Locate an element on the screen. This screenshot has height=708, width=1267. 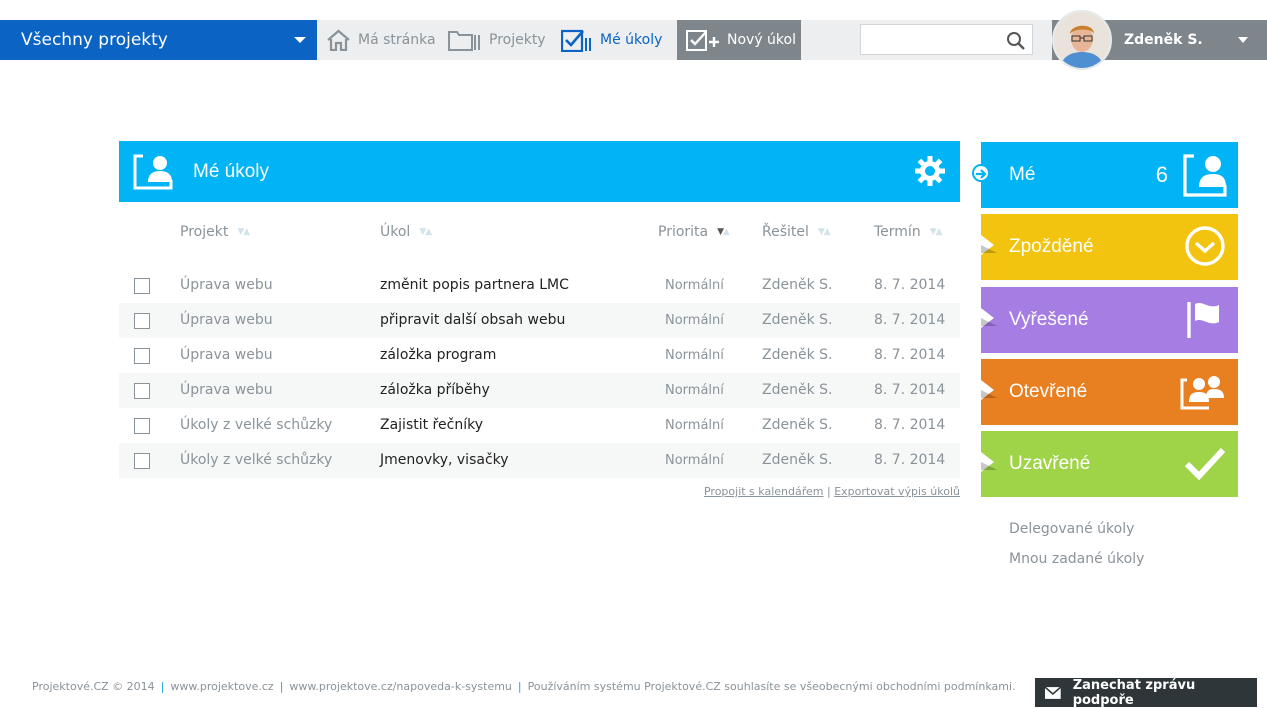
column-header-label: Termín is located at coordinates (897, 232).